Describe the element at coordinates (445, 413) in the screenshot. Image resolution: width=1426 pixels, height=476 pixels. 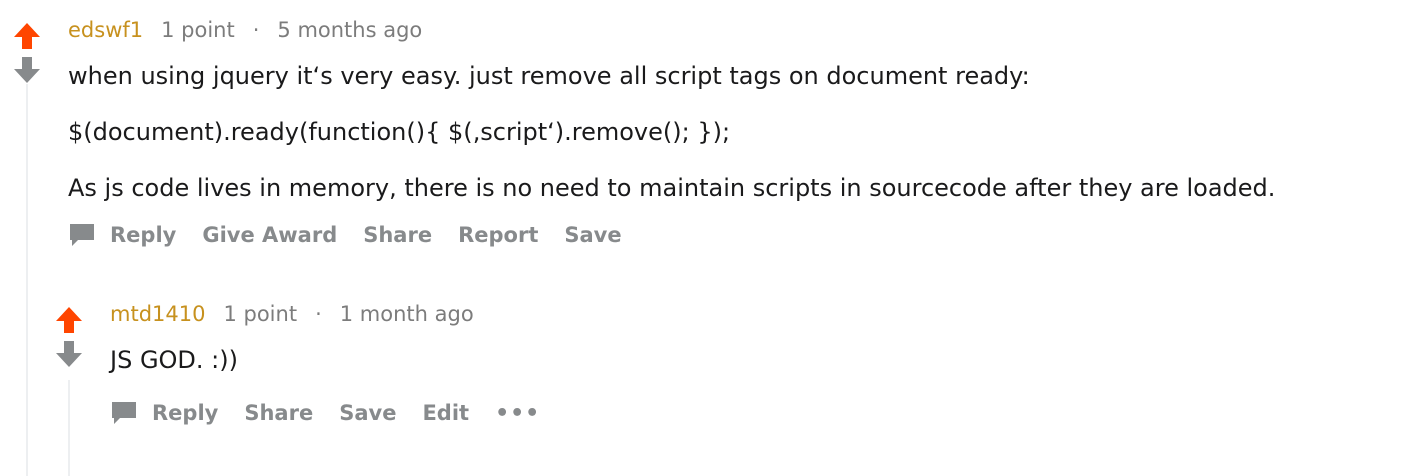
I see `edit-button: Edit` at that location.